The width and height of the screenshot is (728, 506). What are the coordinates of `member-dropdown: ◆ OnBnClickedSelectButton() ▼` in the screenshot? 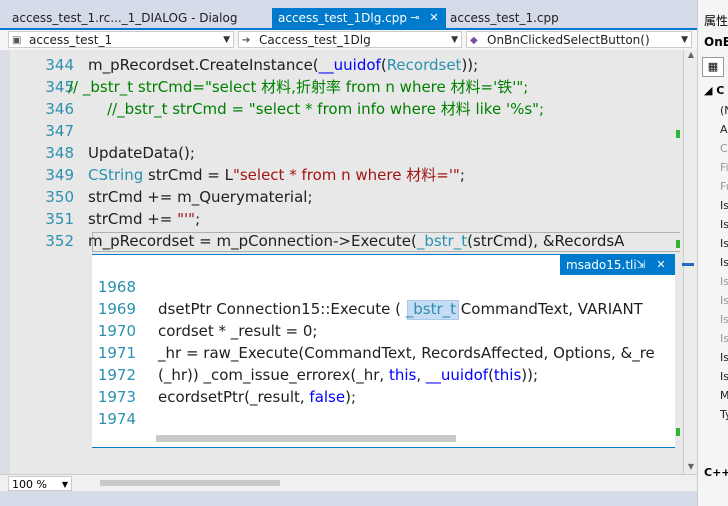 It's located at (579, 39).